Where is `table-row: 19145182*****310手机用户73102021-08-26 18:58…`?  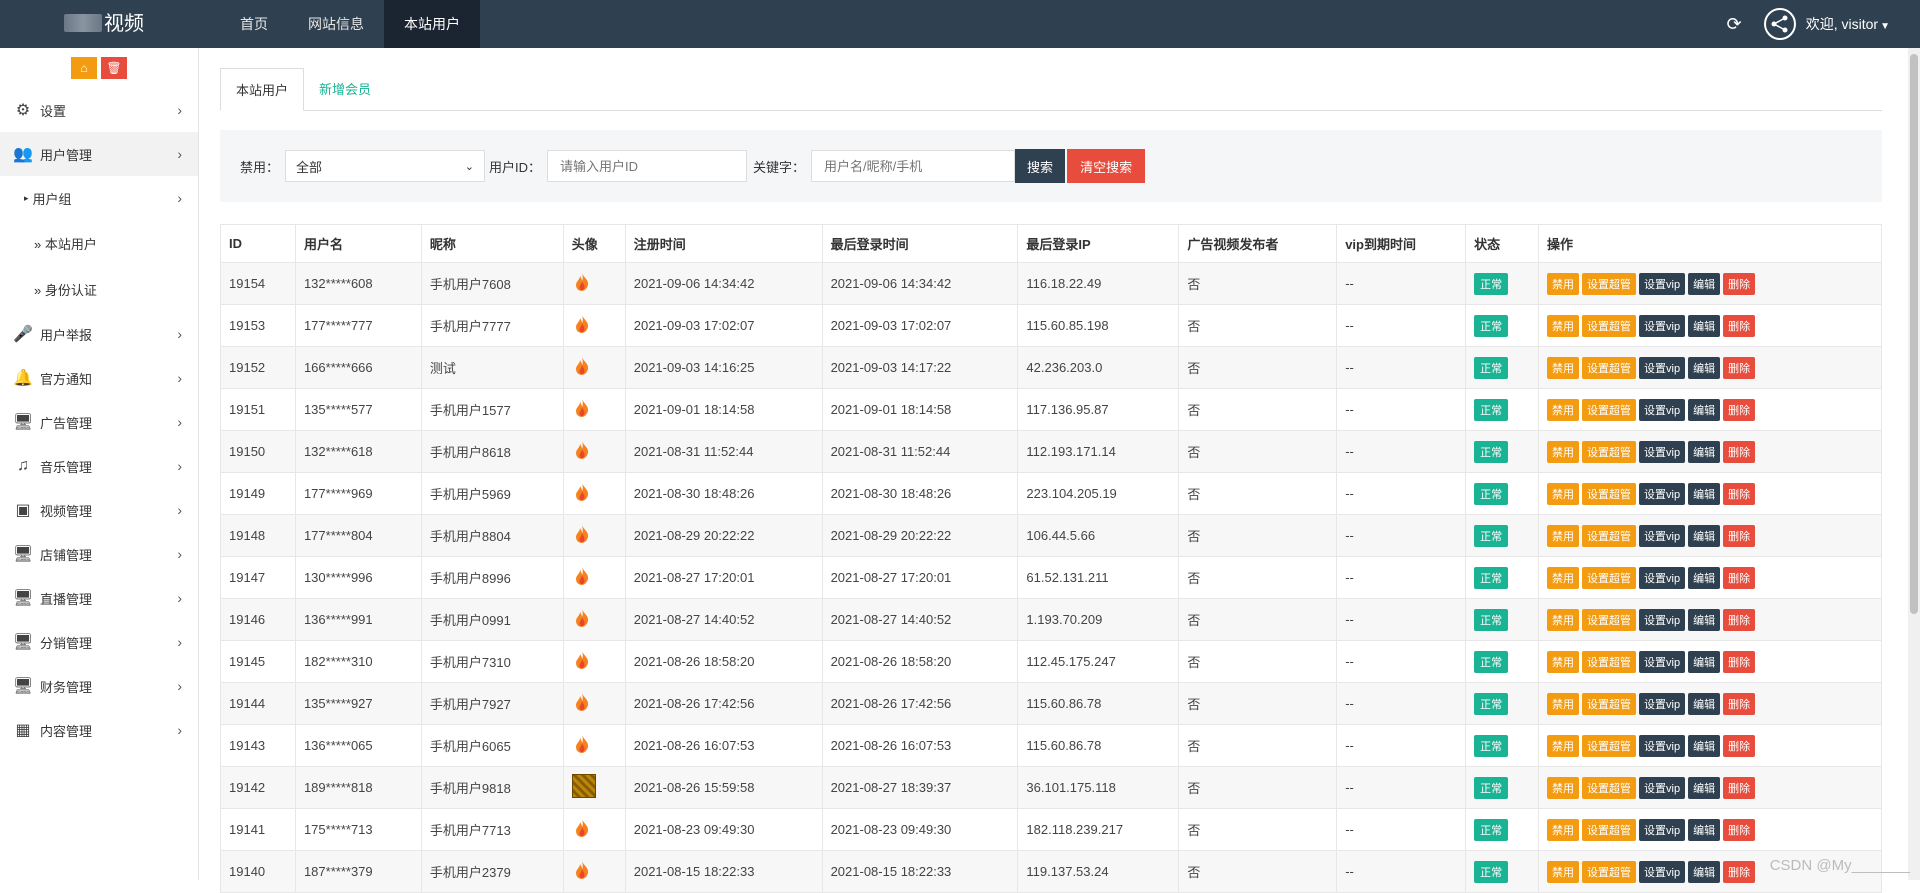
table-row: 19145182*****310手机用户73102021-08-26 18:58… is located at coordinates (1051, 662).